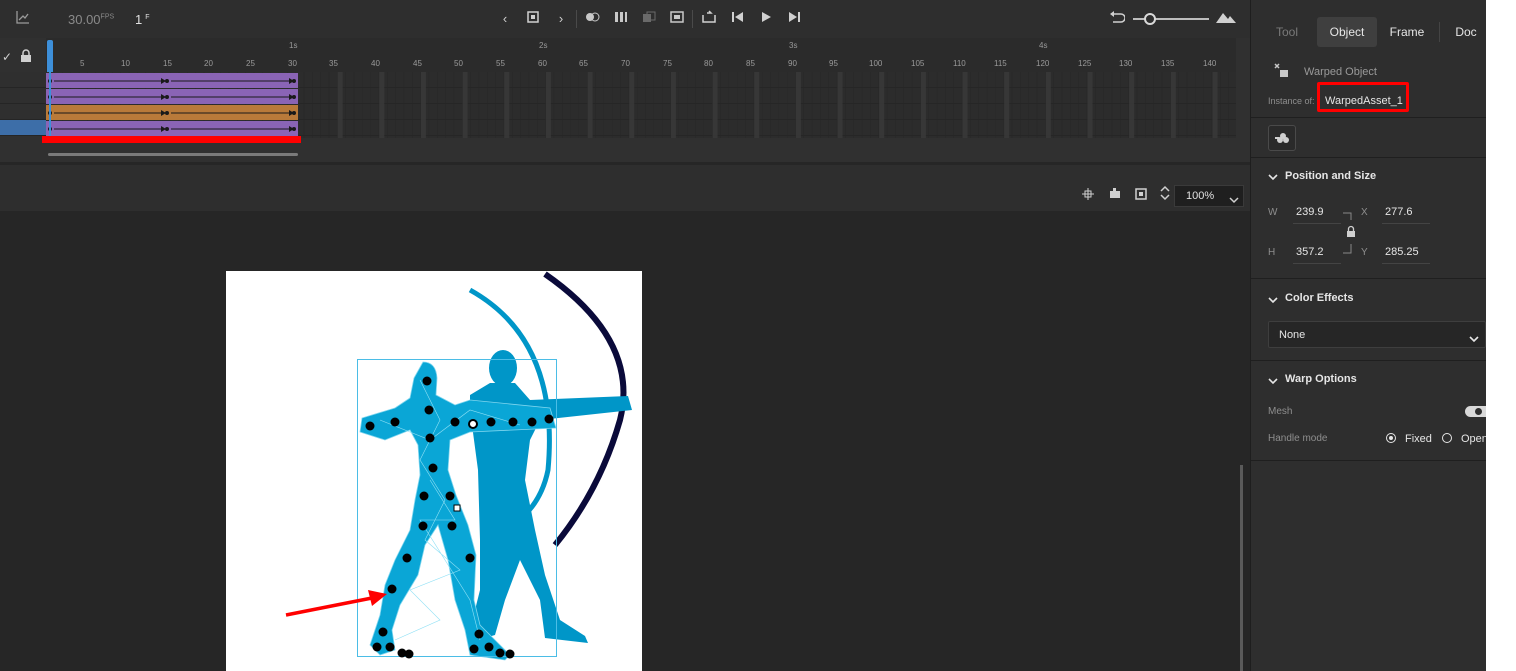 The height and width of the screenshot is (671, 1516). What do you see at coordinates (1466, 32) in the screenshot?
I see `tab-doc: Doc` at bounding box center [1466, 32].